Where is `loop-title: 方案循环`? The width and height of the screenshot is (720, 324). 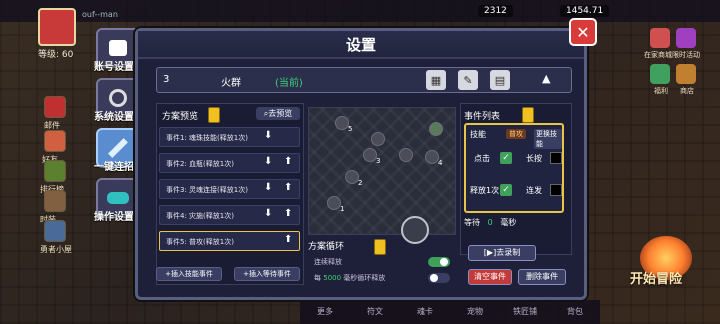 loop-title: 方案循环 is located at coordinates (326, 247).